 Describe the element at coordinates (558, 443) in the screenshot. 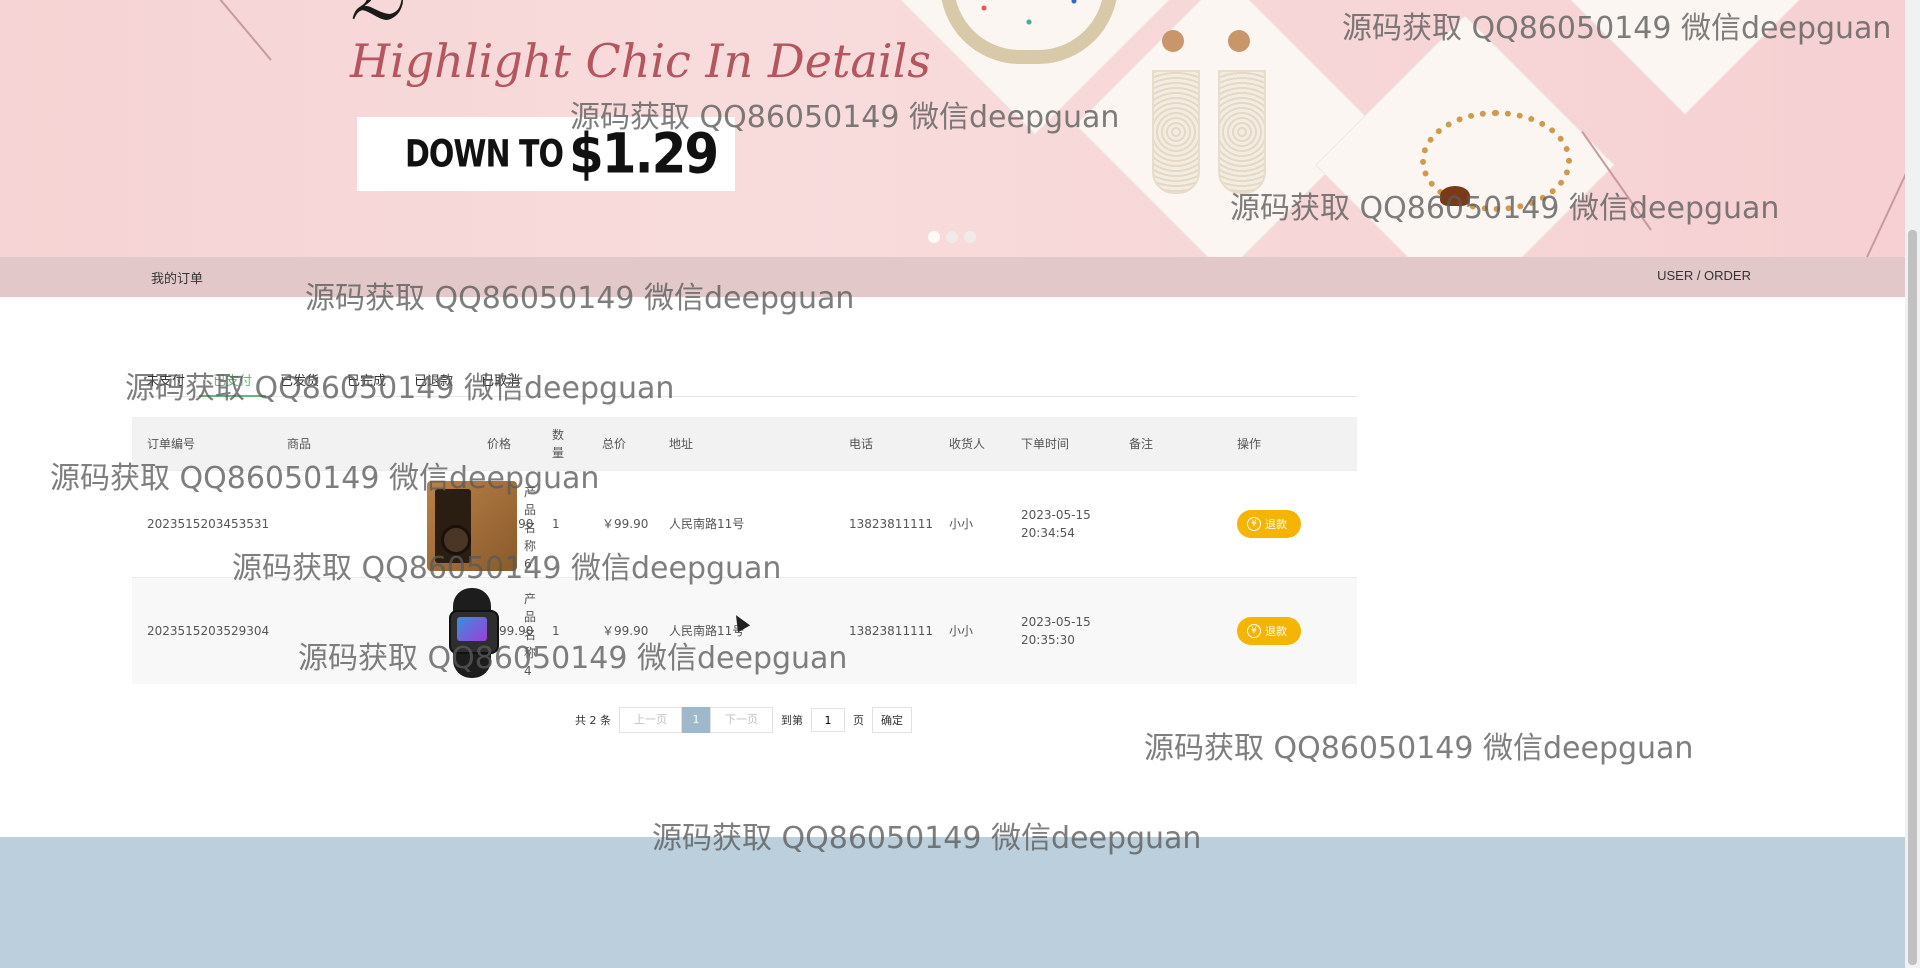

I see `column-header: 数量` at that location.